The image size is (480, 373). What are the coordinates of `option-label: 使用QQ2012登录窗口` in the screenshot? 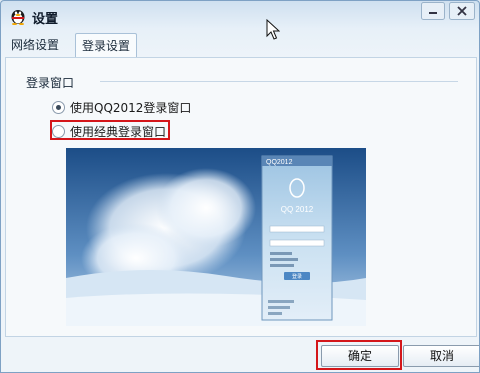 It's located at (131, 108).